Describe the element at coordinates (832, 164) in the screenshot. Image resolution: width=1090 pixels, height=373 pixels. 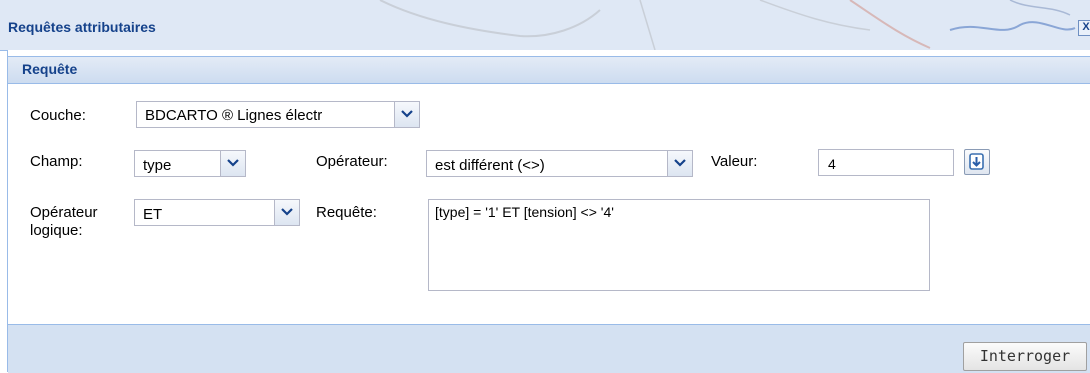
I see `valeur-value: 4` at that location.